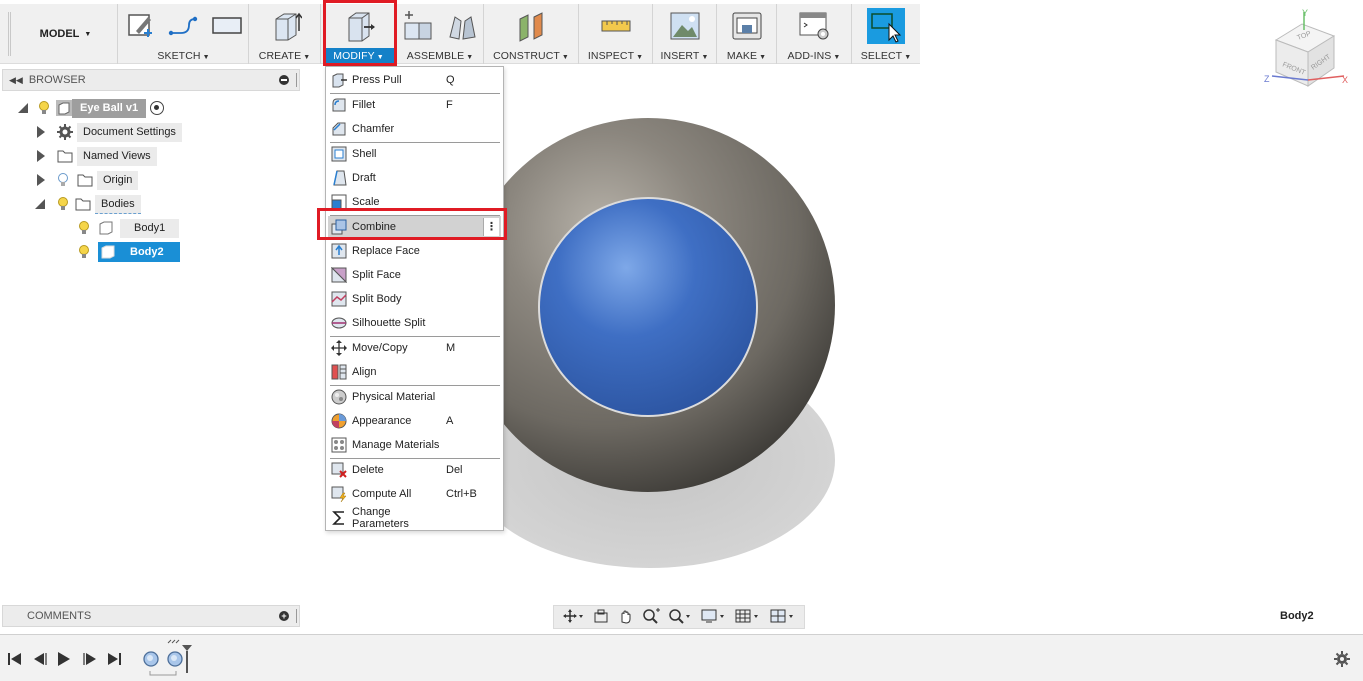 This screenshot has height=681, width=1363. What do you see at coordinates (451, 348) in the screenshot?
I see `menu-item-shortcut: M` at bounding box center [451, 348].